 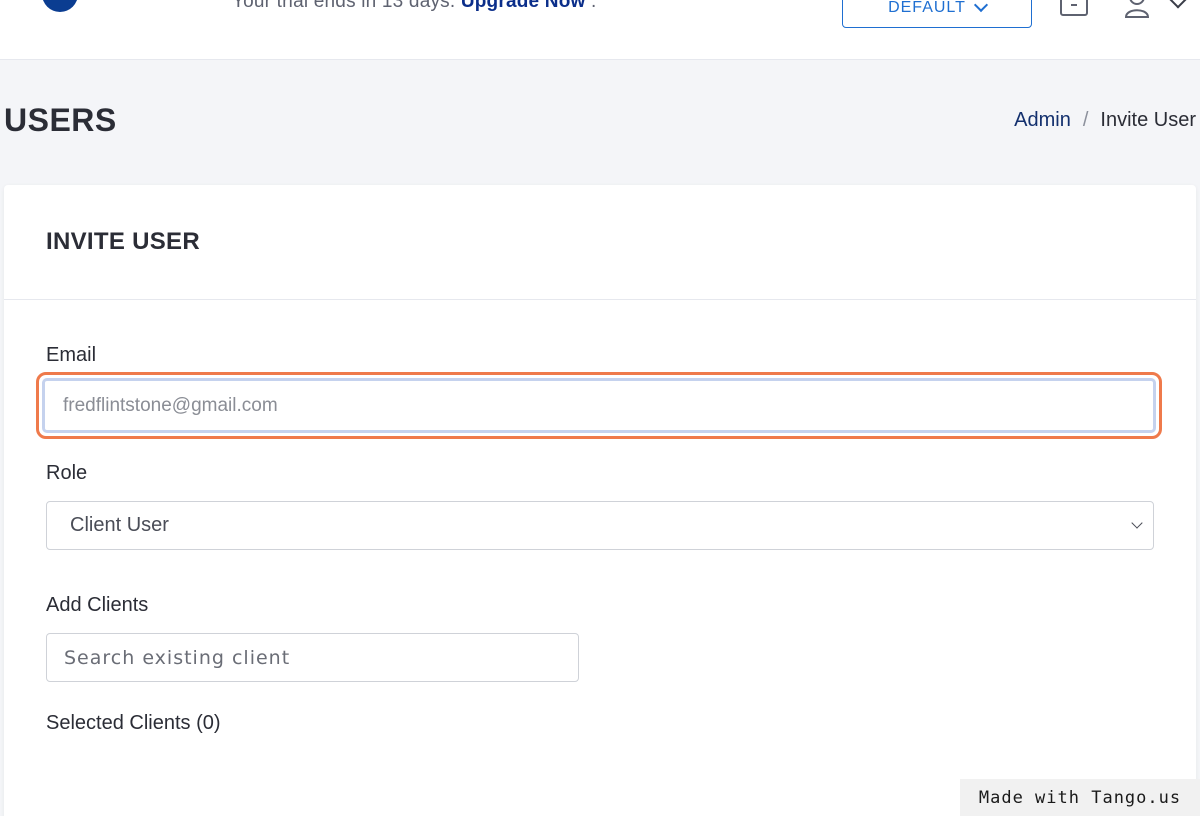 What do you see at coordinates (119, 525) in the screenshot?
I see `role-selected-value: Client User` at bounding box center [119, 525].